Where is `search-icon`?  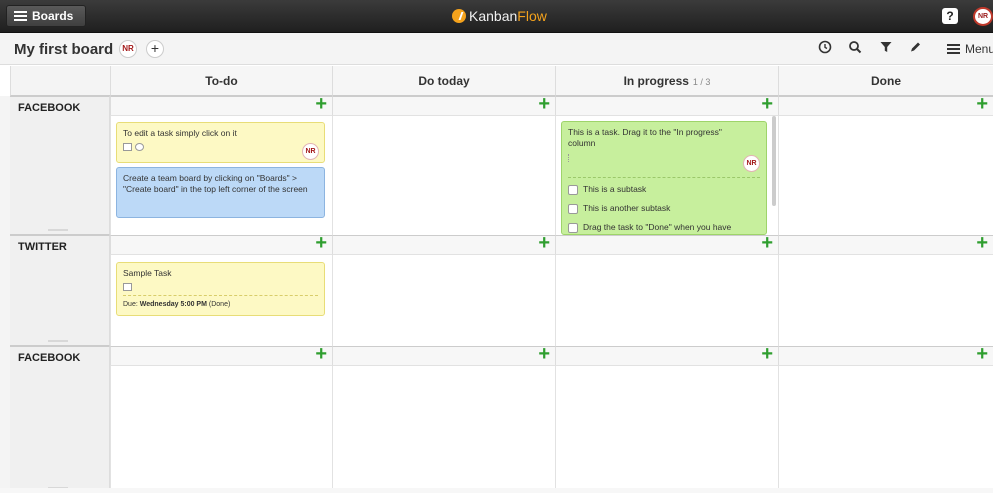
search-icon is located at coordinates (855, 49).